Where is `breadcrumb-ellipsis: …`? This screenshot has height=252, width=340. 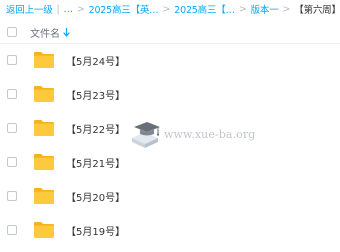 breadcrumb-ellipsis: … is located at coordinates (69, 9).